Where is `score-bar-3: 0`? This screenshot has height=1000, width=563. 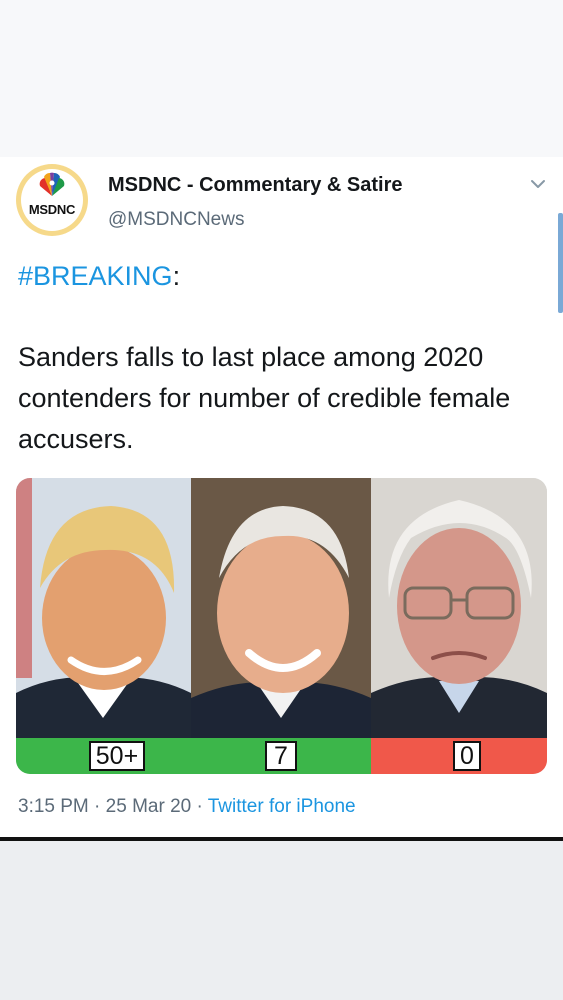 score-bar-3: 0 is located at coordinates (459, 756).